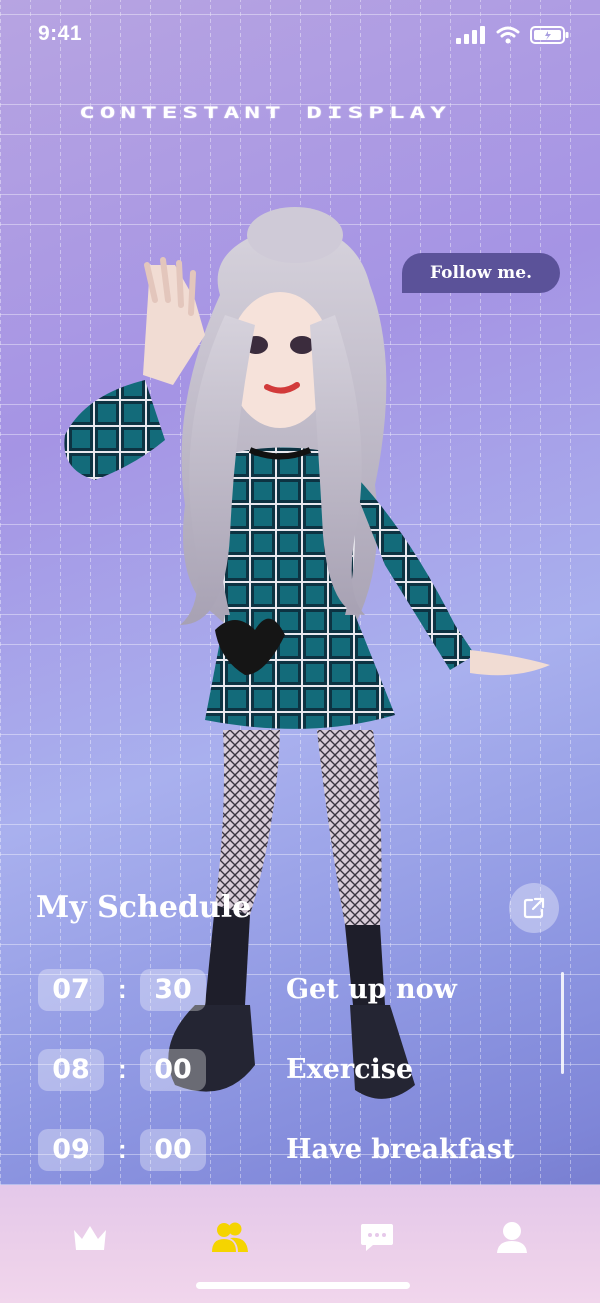 The image size is (600, 1303). I want to click on schedule-task: Have breakfast, so click(400, 1149).